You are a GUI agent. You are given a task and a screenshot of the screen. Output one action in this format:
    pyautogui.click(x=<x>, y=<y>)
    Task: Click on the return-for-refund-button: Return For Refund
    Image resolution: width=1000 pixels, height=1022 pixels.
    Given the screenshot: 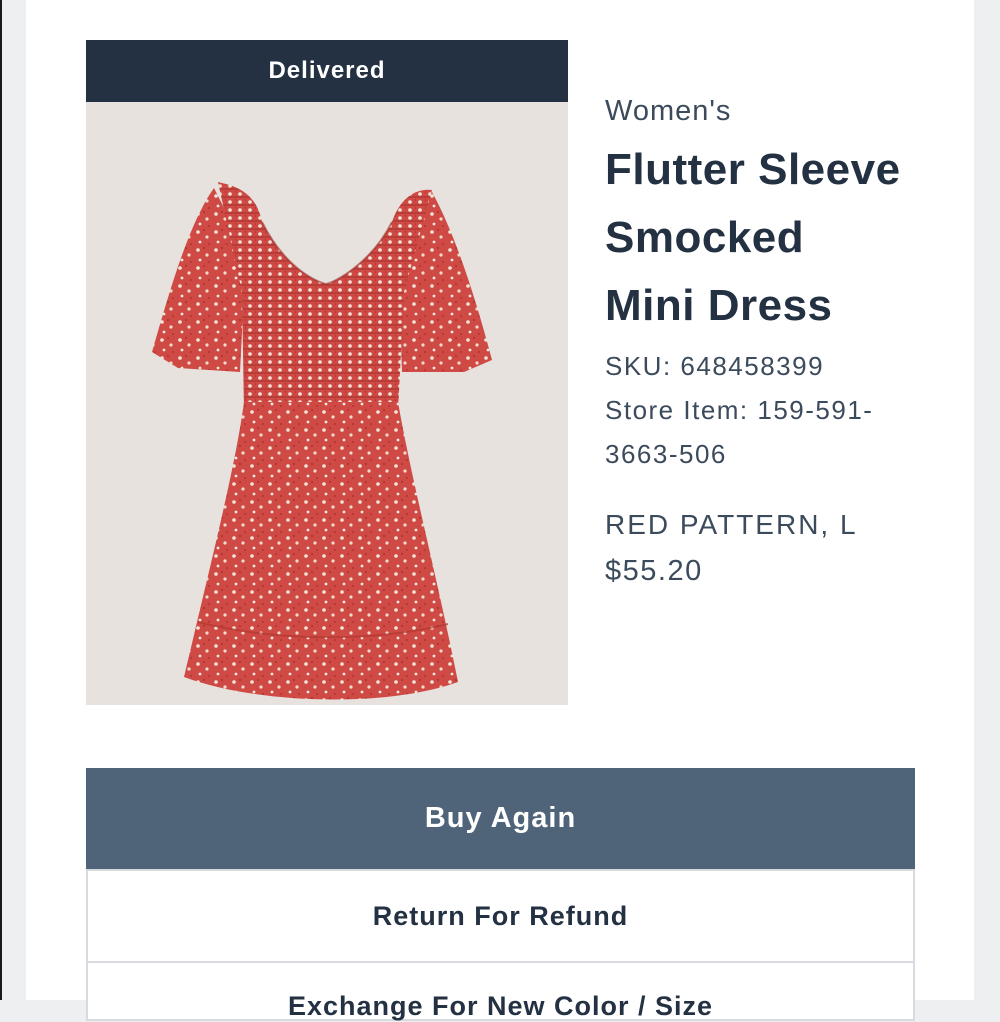 What is the action you would take?
    pyautogui.click(x=500, y=916)
    